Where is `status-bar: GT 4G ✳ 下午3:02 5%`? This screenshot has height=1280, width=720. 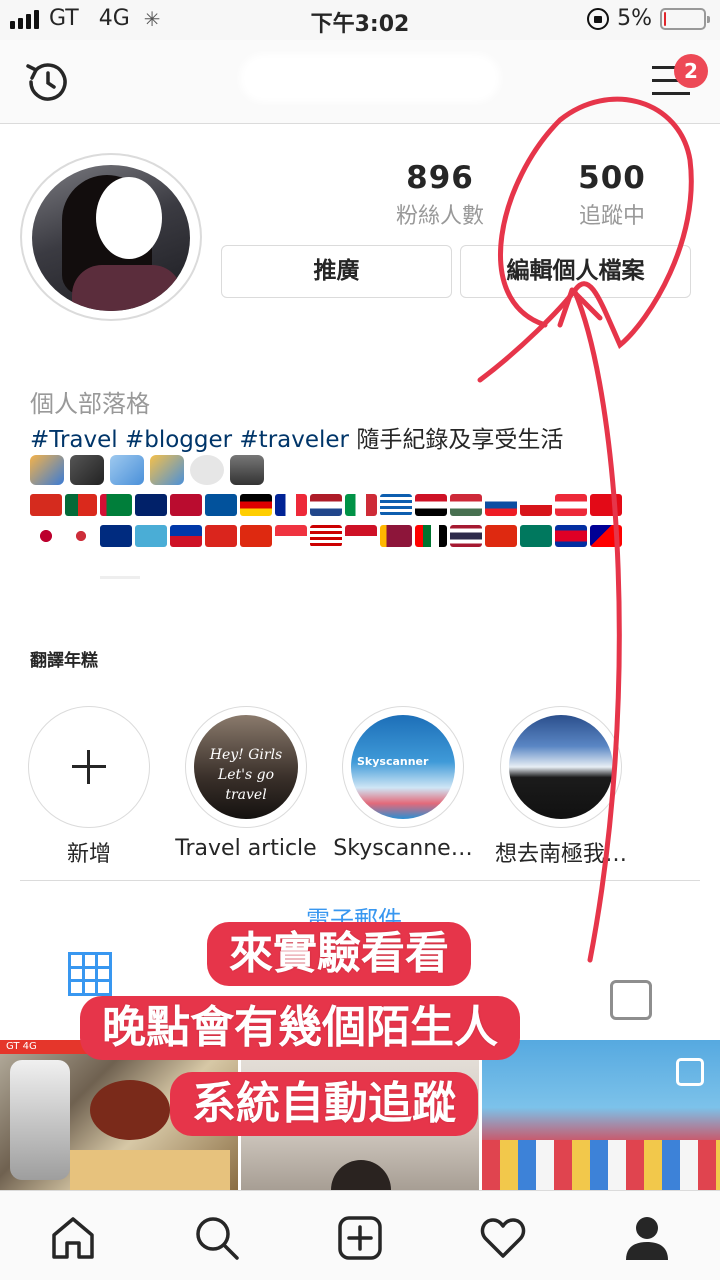 status-bar: GT 4G ✳ 下午3:02 5% is located at coordinates (360, 20).